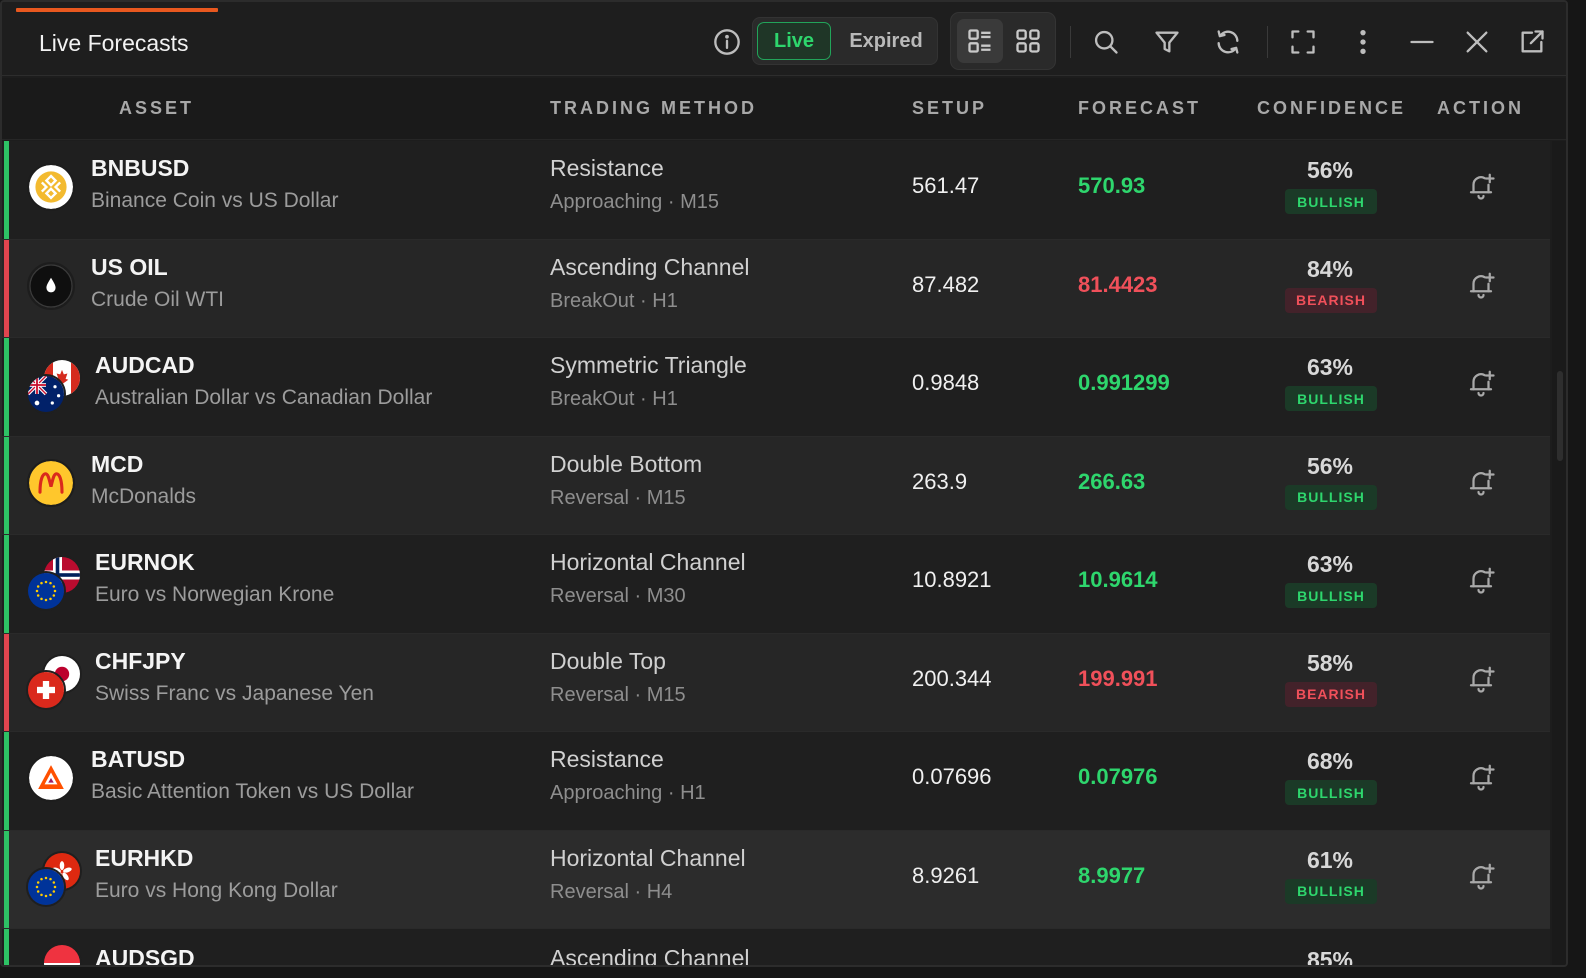 The height and width of the screenshot is (978, 1586). I want to click on oil-drop-icon, so click(51, 285).